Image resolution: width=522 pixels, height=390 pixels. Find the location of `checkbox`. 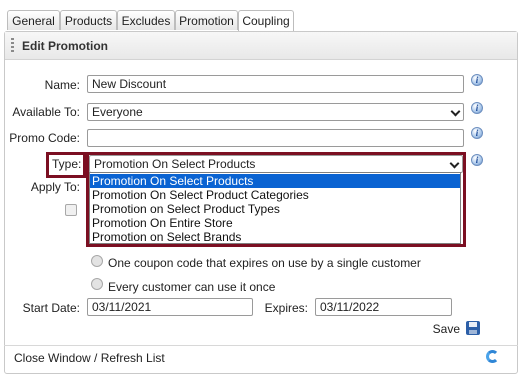

checkbox is located at coordinates (71, 210).